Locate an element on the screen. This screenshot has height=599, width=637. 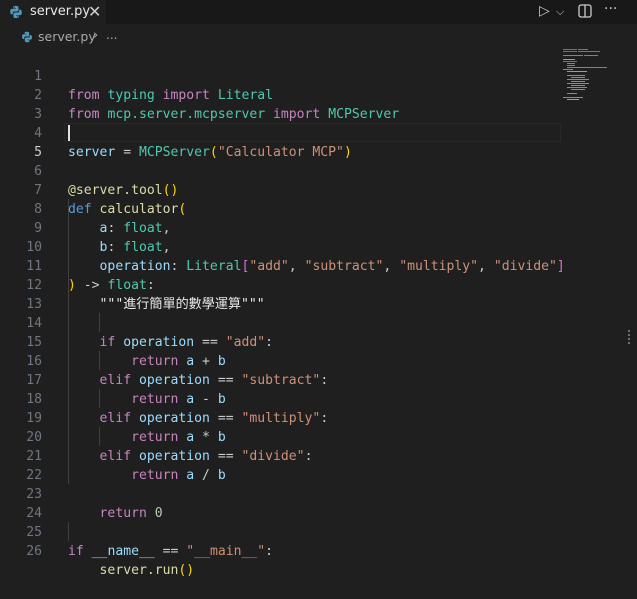
code-line: 12 """進行簡單的數學運算""" is located at coordinates (280, 284).